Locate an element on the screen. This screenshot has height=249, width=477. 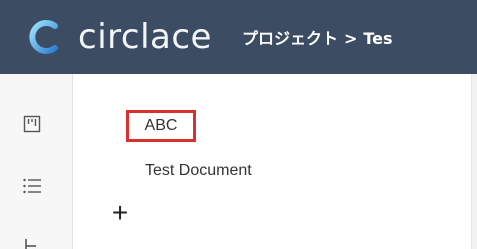
tree-icon is located at coordinates (32, 241).